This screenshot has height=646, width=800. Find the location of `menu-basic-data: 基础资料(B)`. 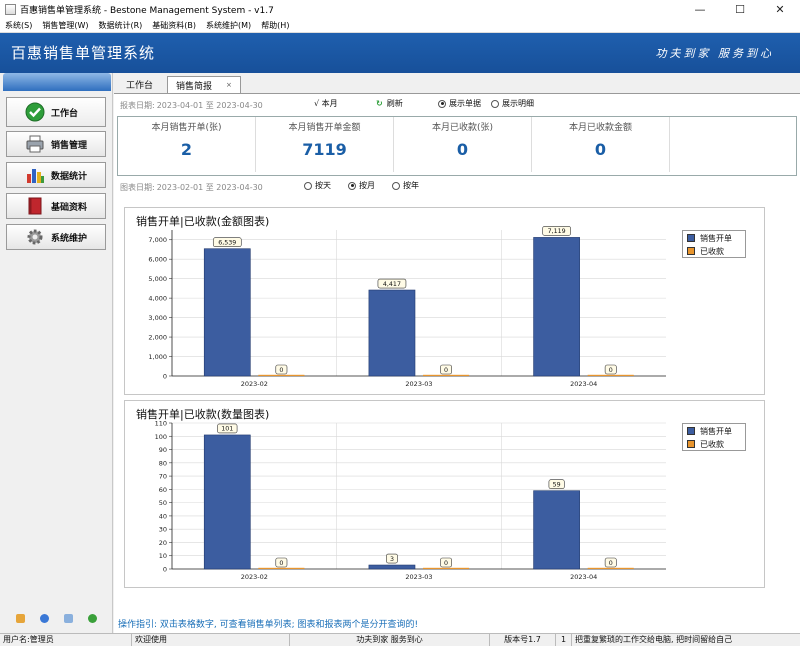

menu-basic-data: 基础资料(B) is located at coordinates (174, 25).